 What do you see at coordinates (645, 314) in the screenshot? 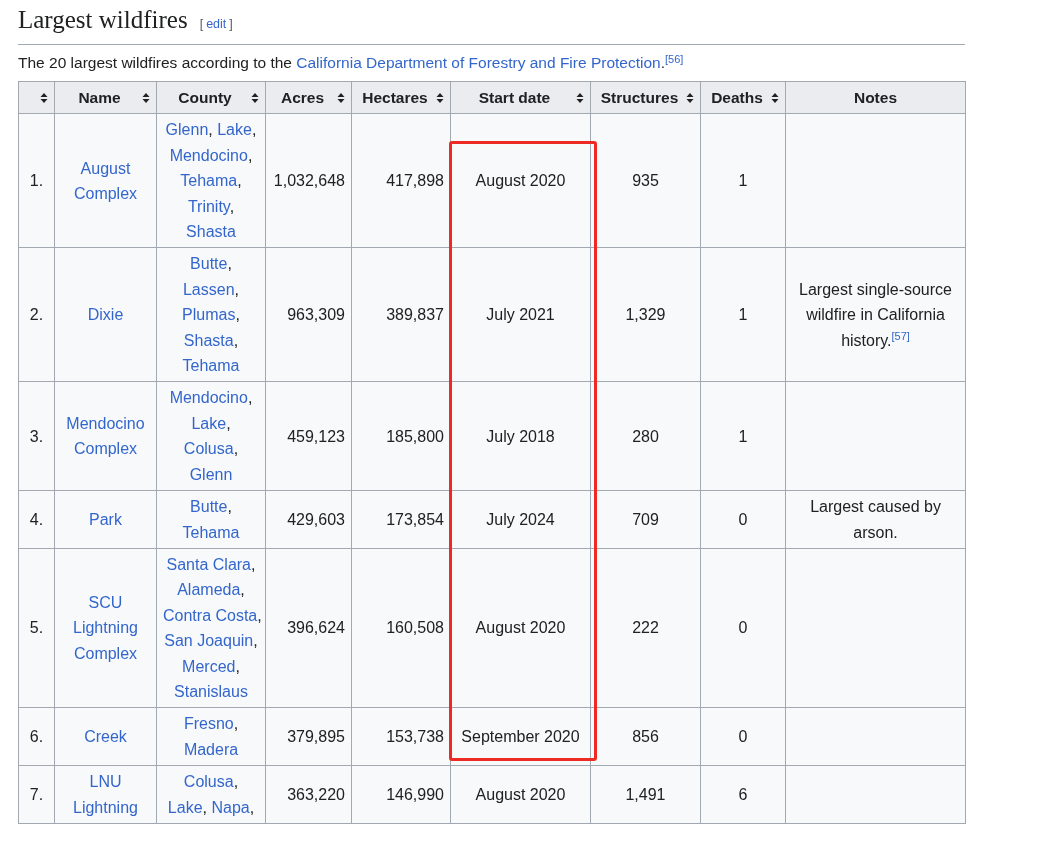
I see `structures-cell: 1,329` at bounding box center [645, 314].